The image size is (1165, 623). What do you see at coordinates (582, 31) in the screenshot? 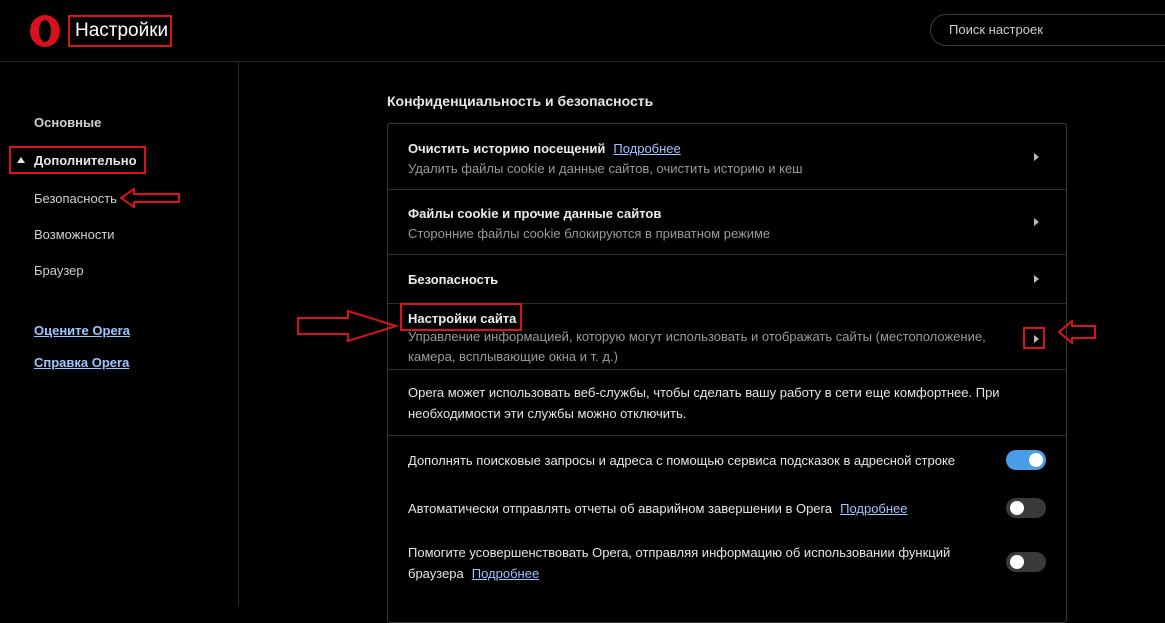
I see `header: Настройки Поиск настроек` at bounding box center [582, 31].